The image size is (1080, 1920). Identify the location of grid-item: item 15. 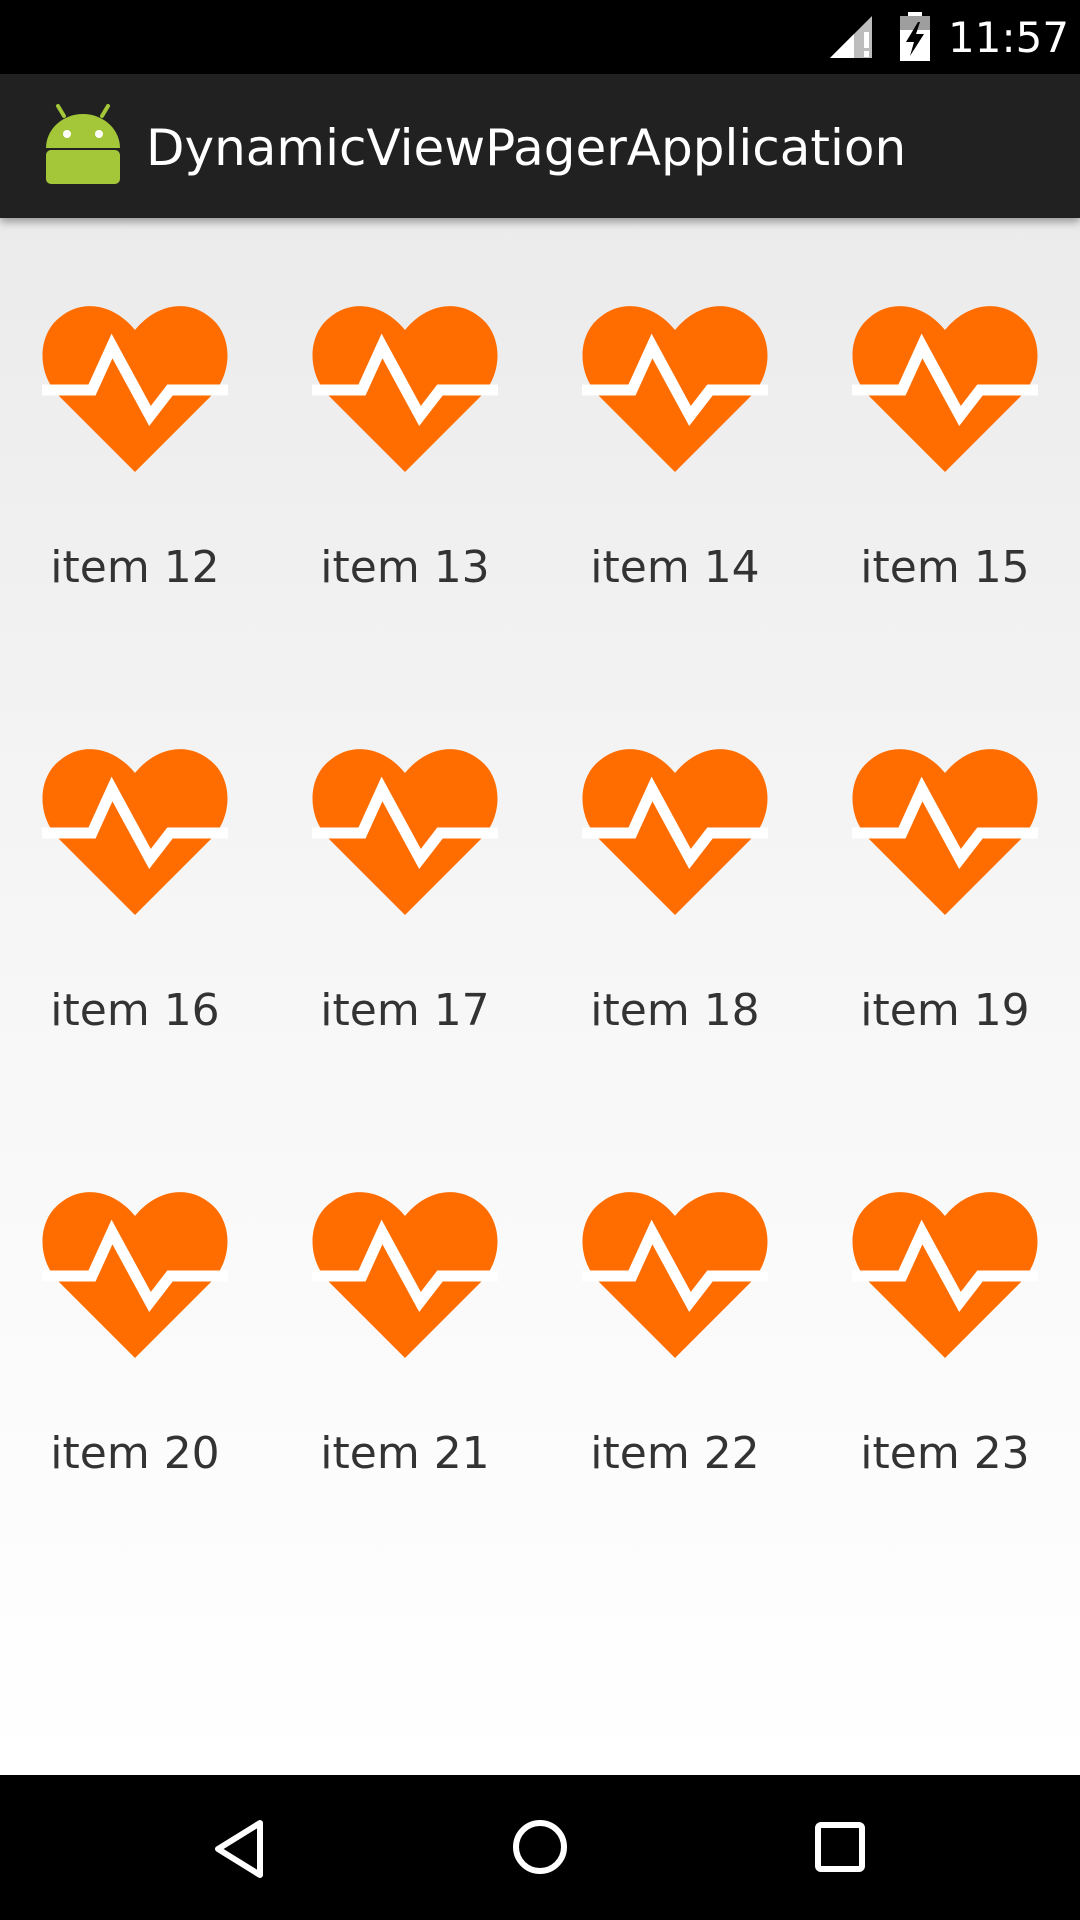
(945, 439).